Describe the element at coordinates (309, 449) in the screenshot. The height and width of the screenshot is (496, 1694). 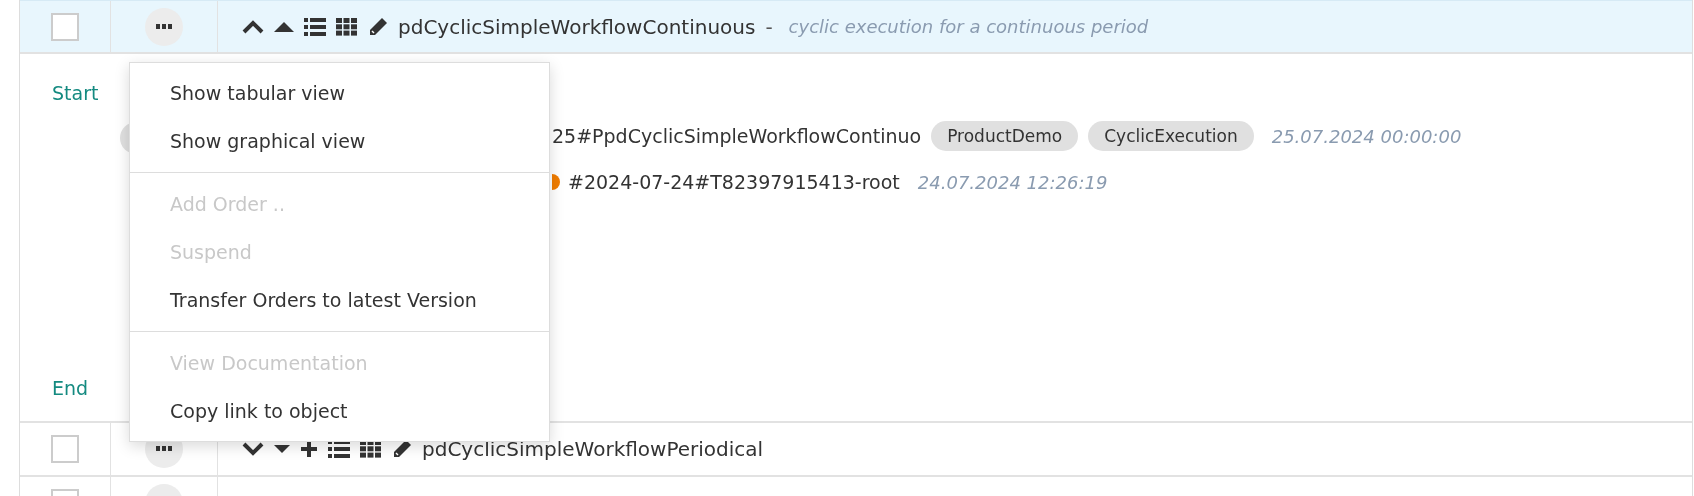
I see `plus-icon` at that location.